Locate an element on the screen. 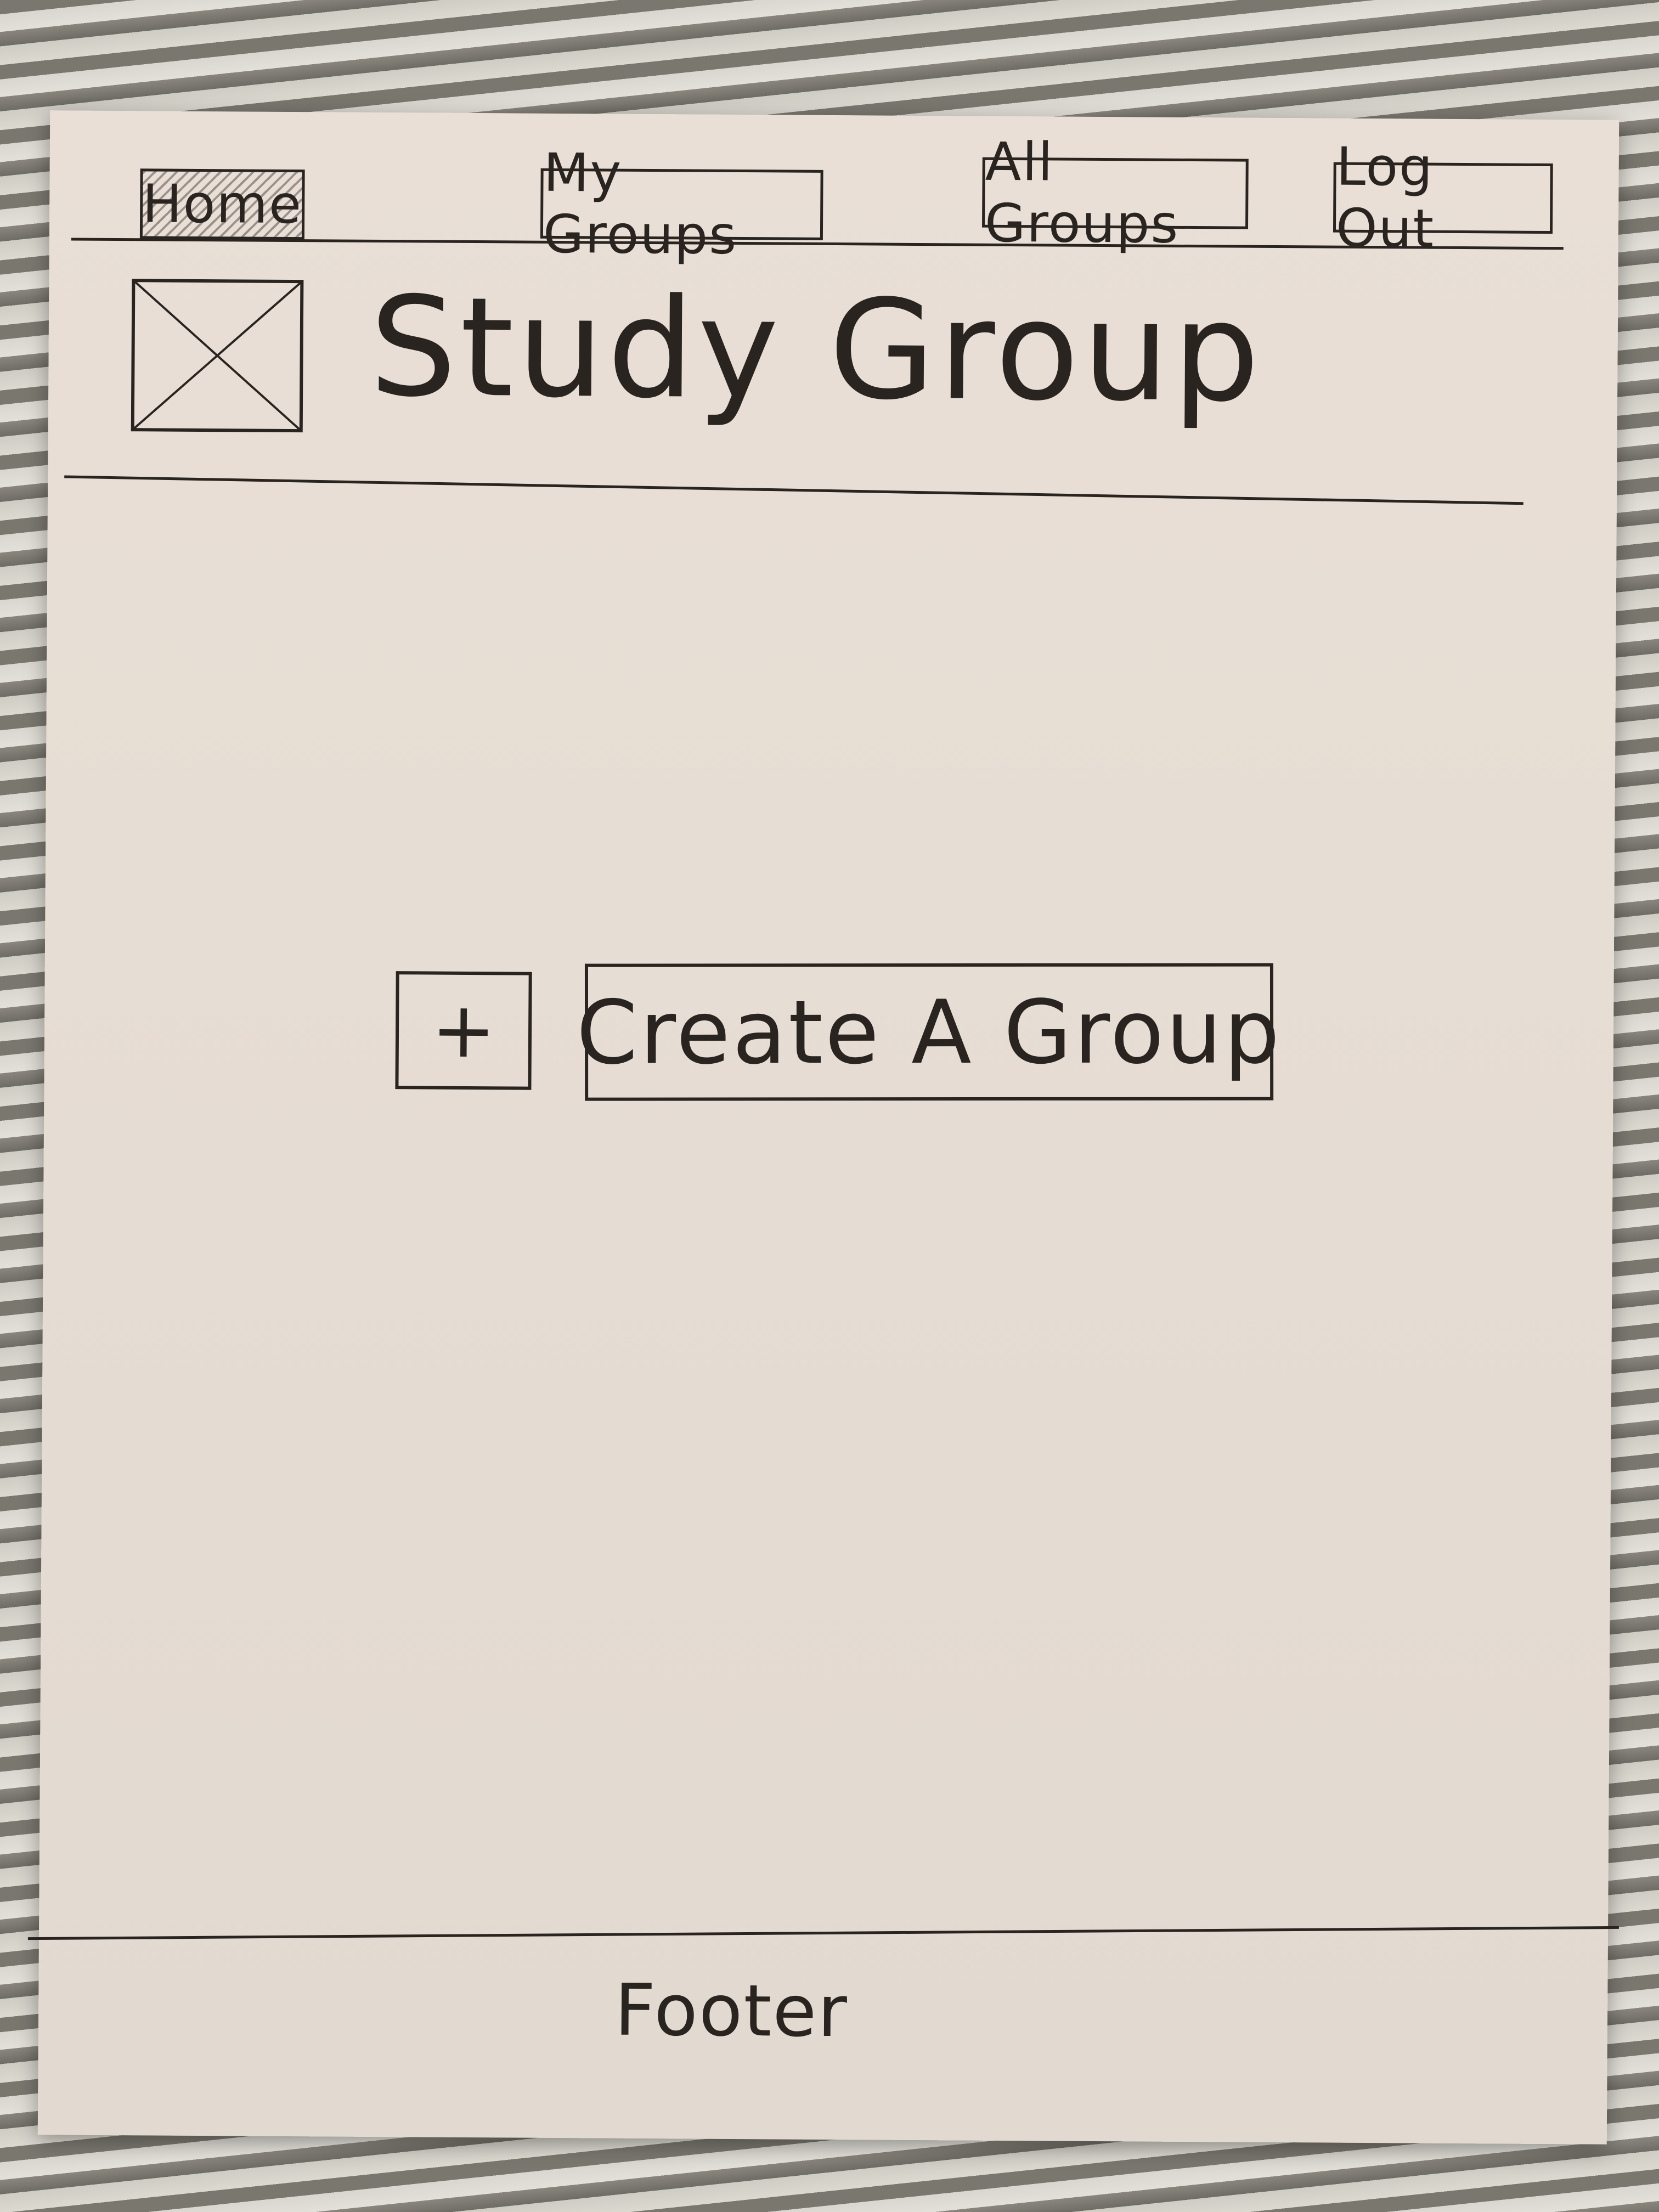 Image resolution: width=1659 pixels, height=2212 pixels. page-title: Study Group is located at coordinates (816, 350).